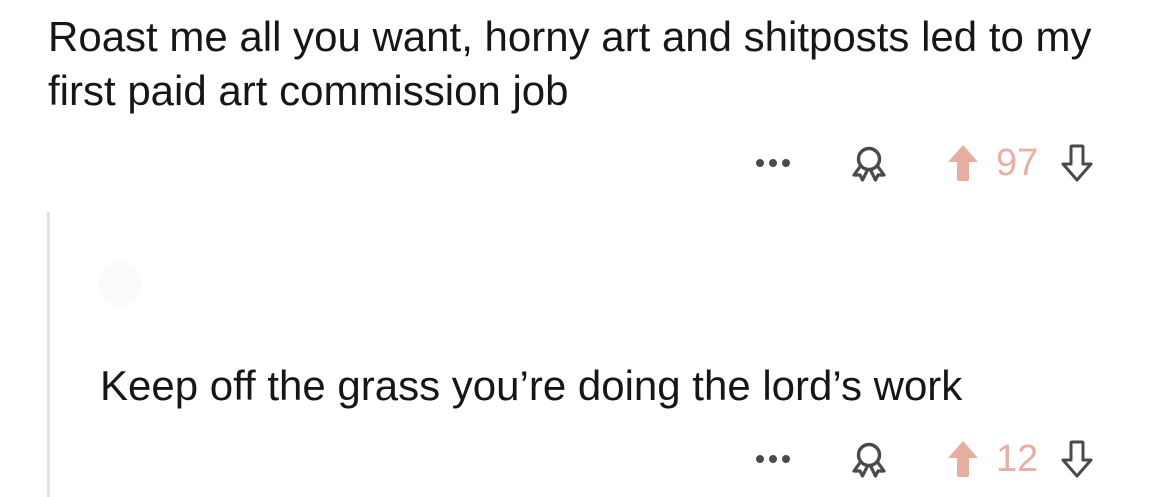 The height and width of the screenshot is (497, 1170). Describe the element at coordinates (416, 276) in the screenshot. I see `reply-header` at that location.